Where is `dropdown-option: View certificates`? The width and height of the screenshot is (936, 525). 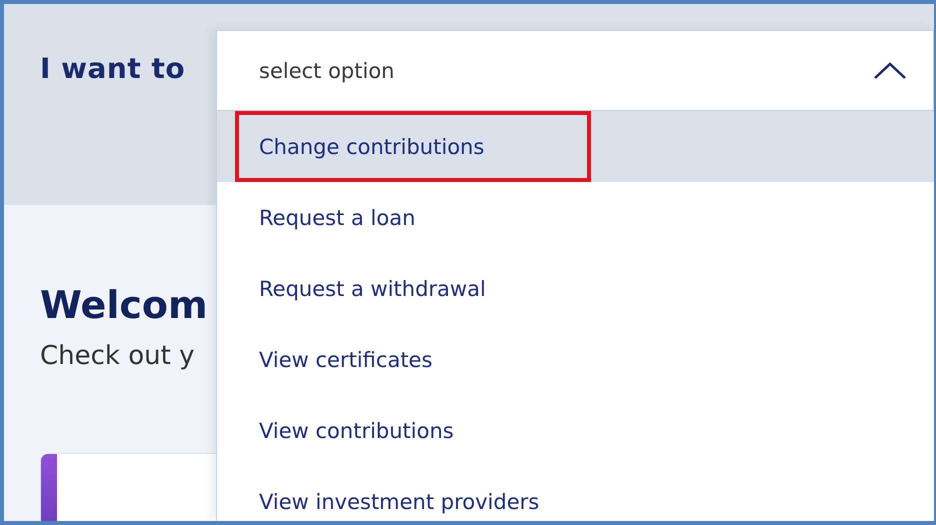
dropdown-option: View certificates is located at coordinates (575, 359).